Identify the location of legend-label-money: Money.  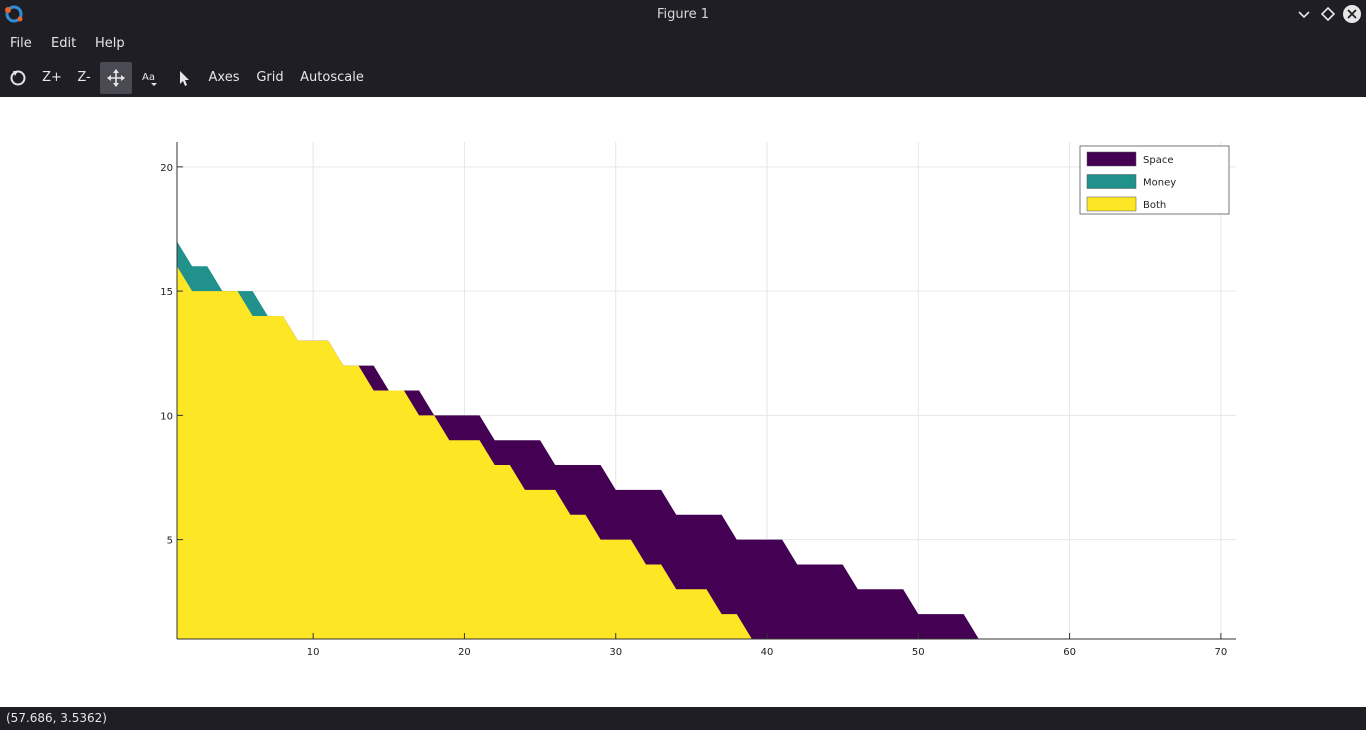
(1159, 183).